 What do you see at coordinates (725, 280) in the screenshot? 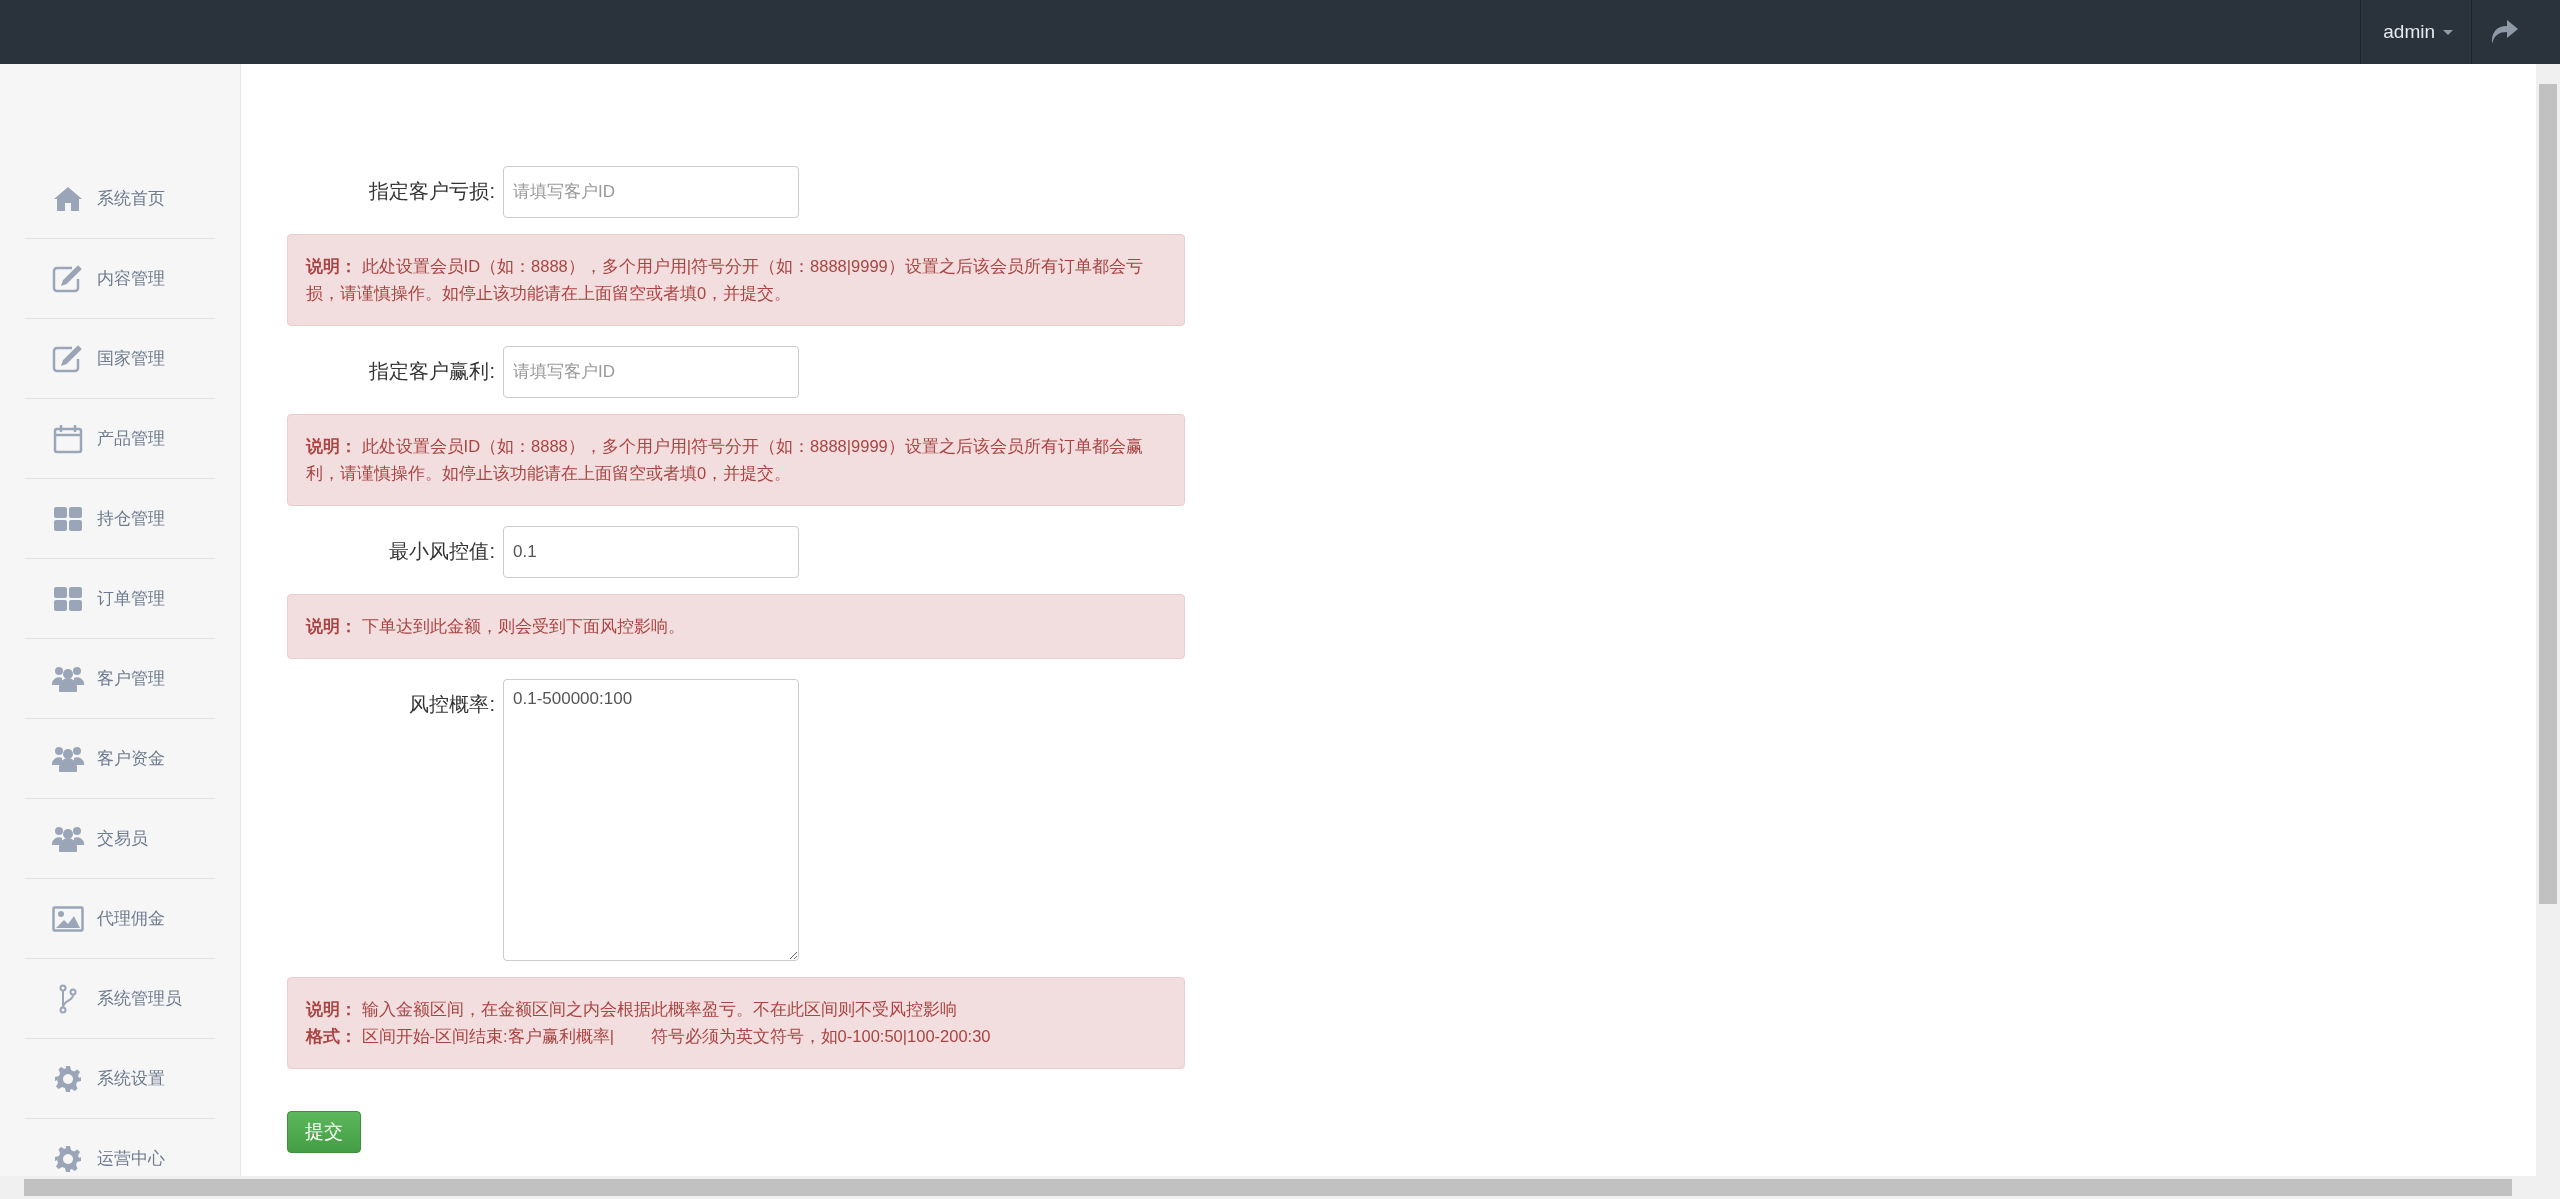
I see `notice-text: 说明： 此处设置会员ID（如：8888），多个用户用|符号分开（如：8888|9999）设置之后该会员所有订单都会亏损，请谨慎操作。如停止该功能请在上面留空或者填0，并提交。` at bounding box center [725, 280].